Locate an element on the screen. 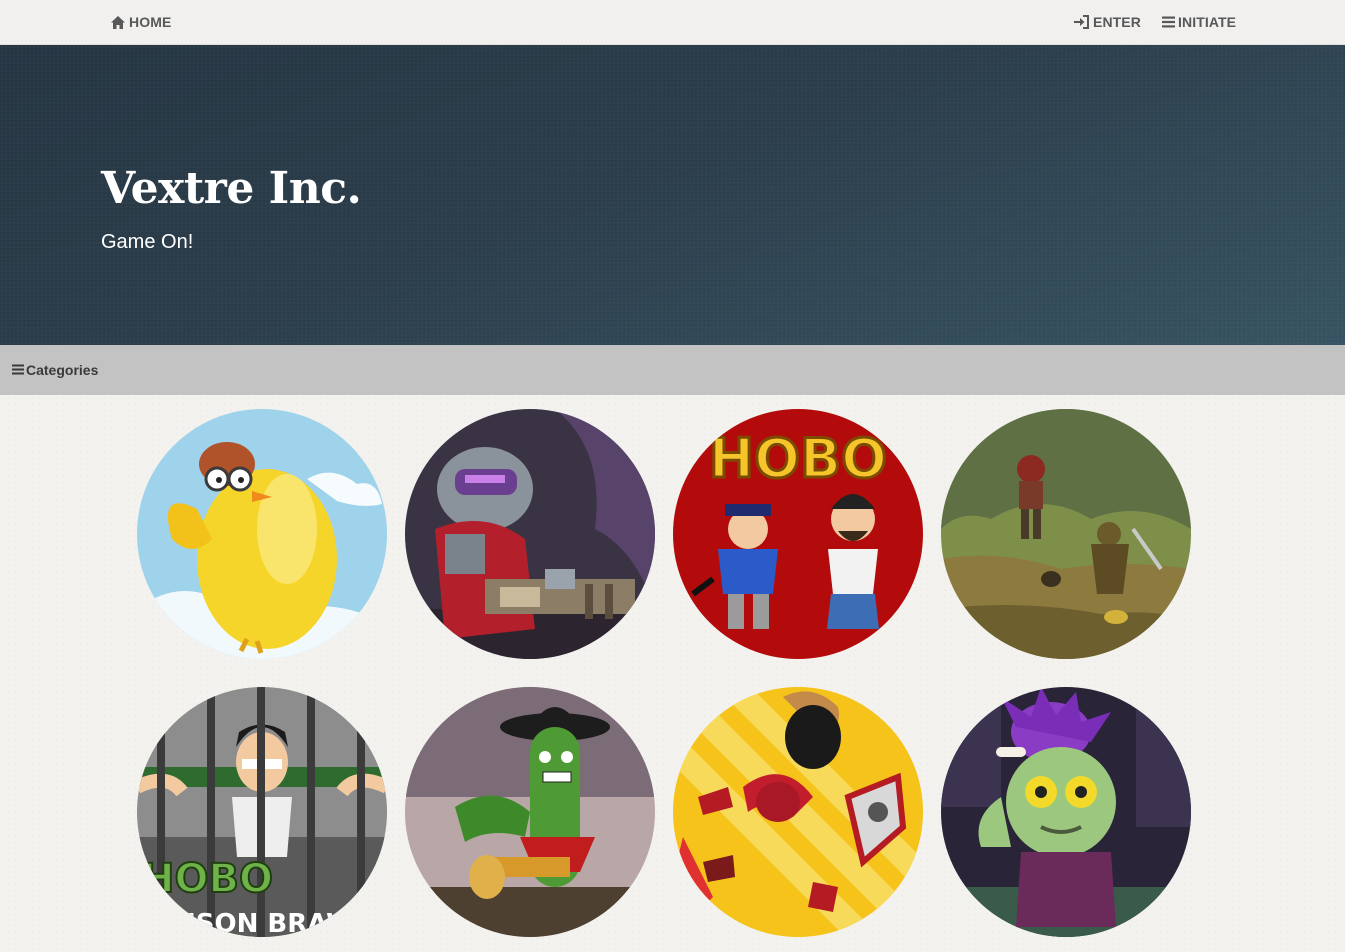 This screenshot has height=952, width=1345. game-thumbnail-cactus is located at coordinates (530, 812).